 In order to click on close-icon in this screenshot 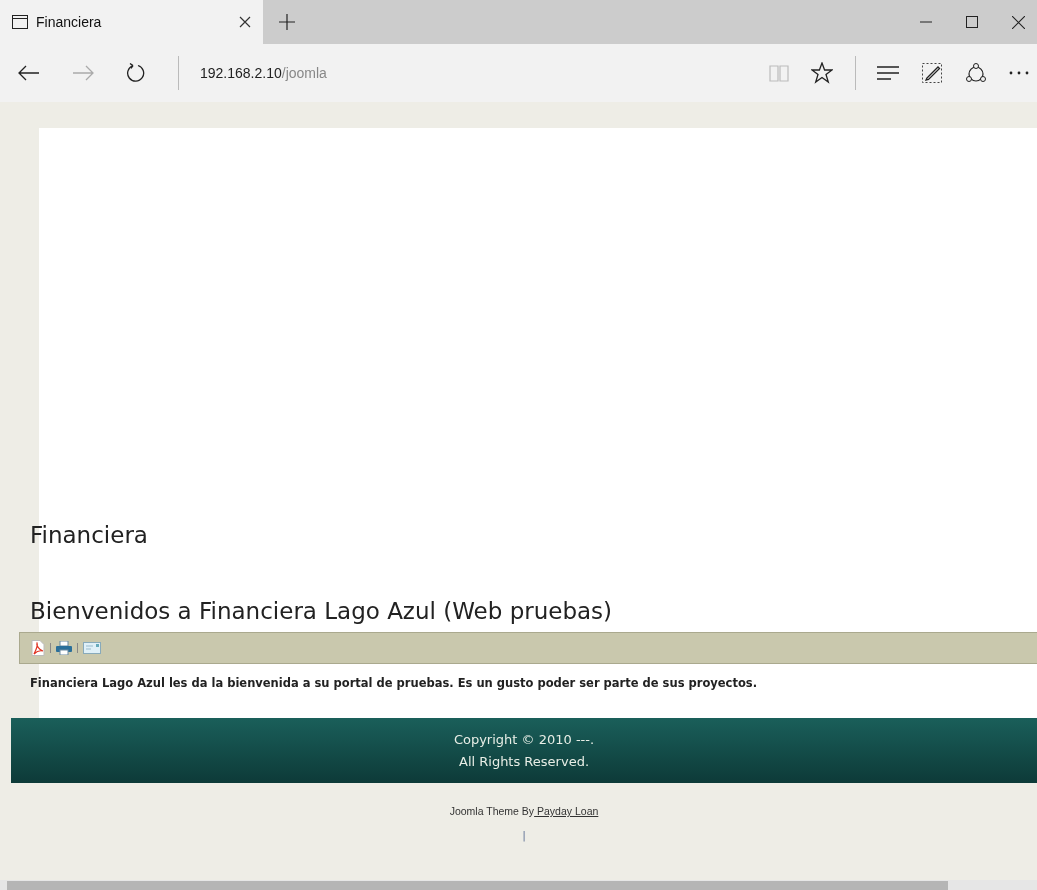, I will do `click(1018, 22)`.